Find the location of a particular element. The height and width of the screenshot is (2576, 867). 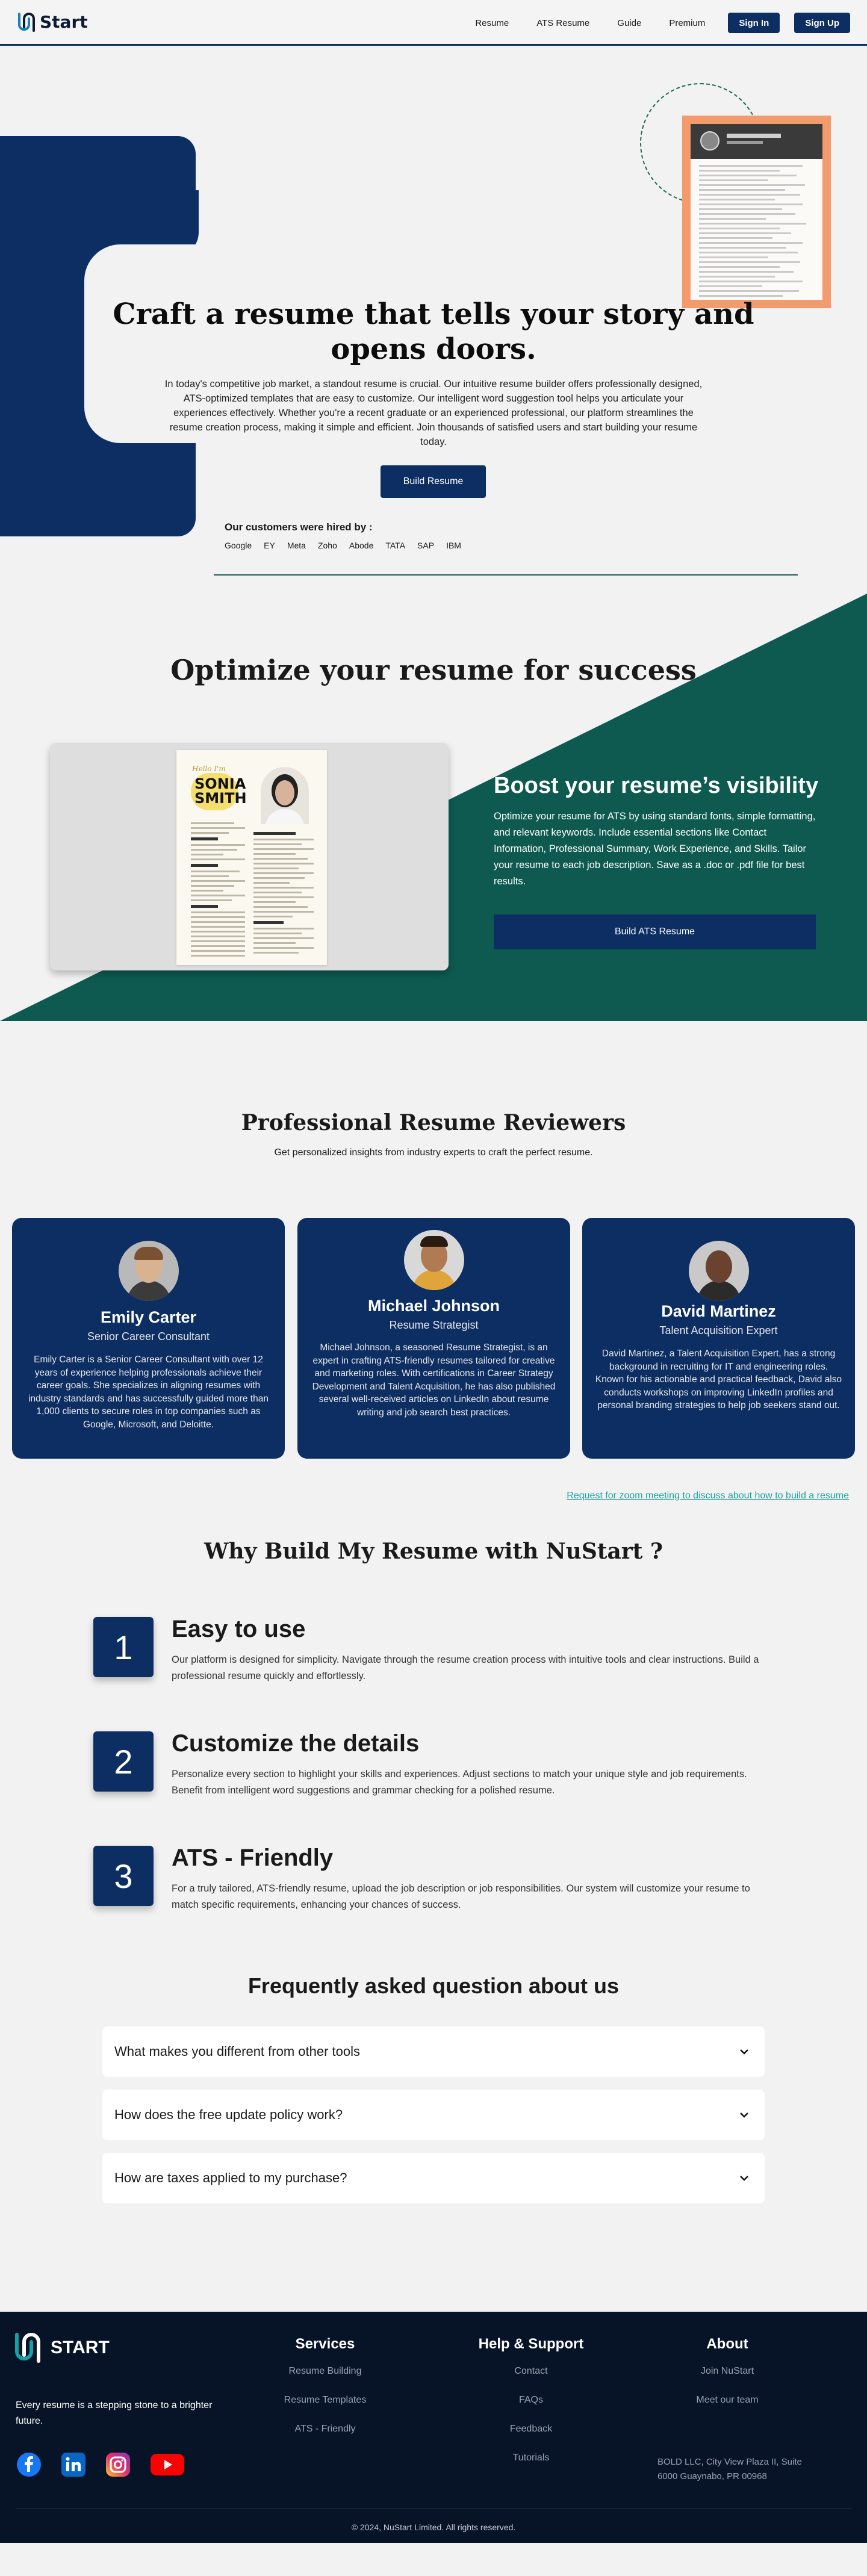

reviewer-role: Senior Career Consultant is located at coordinates (148, 1336).